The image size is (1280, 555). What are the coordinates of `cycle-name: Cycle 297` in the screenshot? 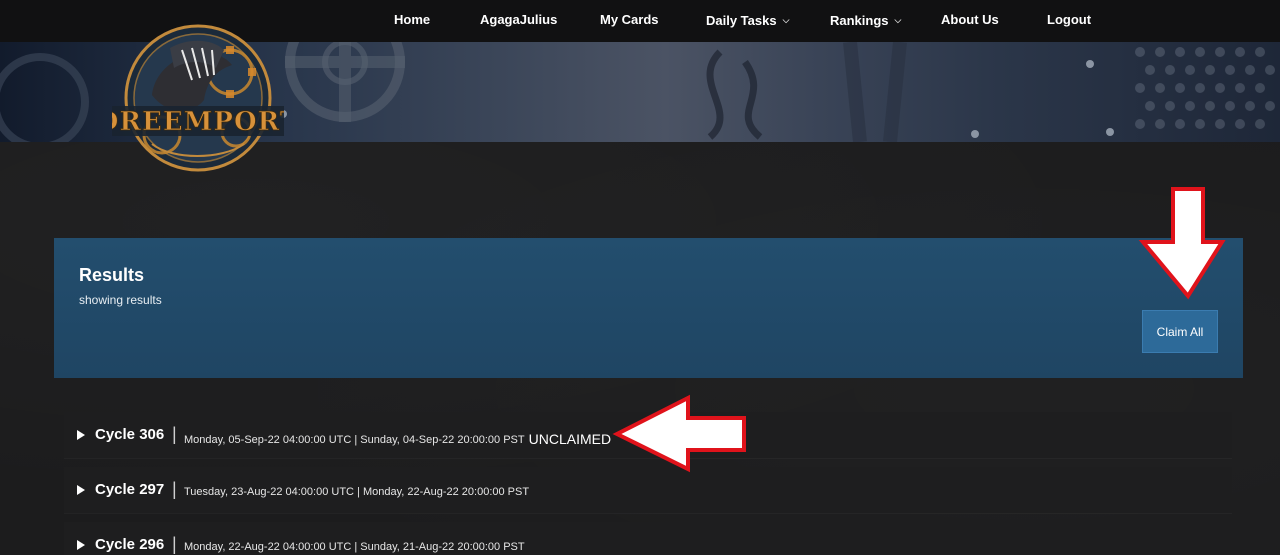 It's located at (130, 489).